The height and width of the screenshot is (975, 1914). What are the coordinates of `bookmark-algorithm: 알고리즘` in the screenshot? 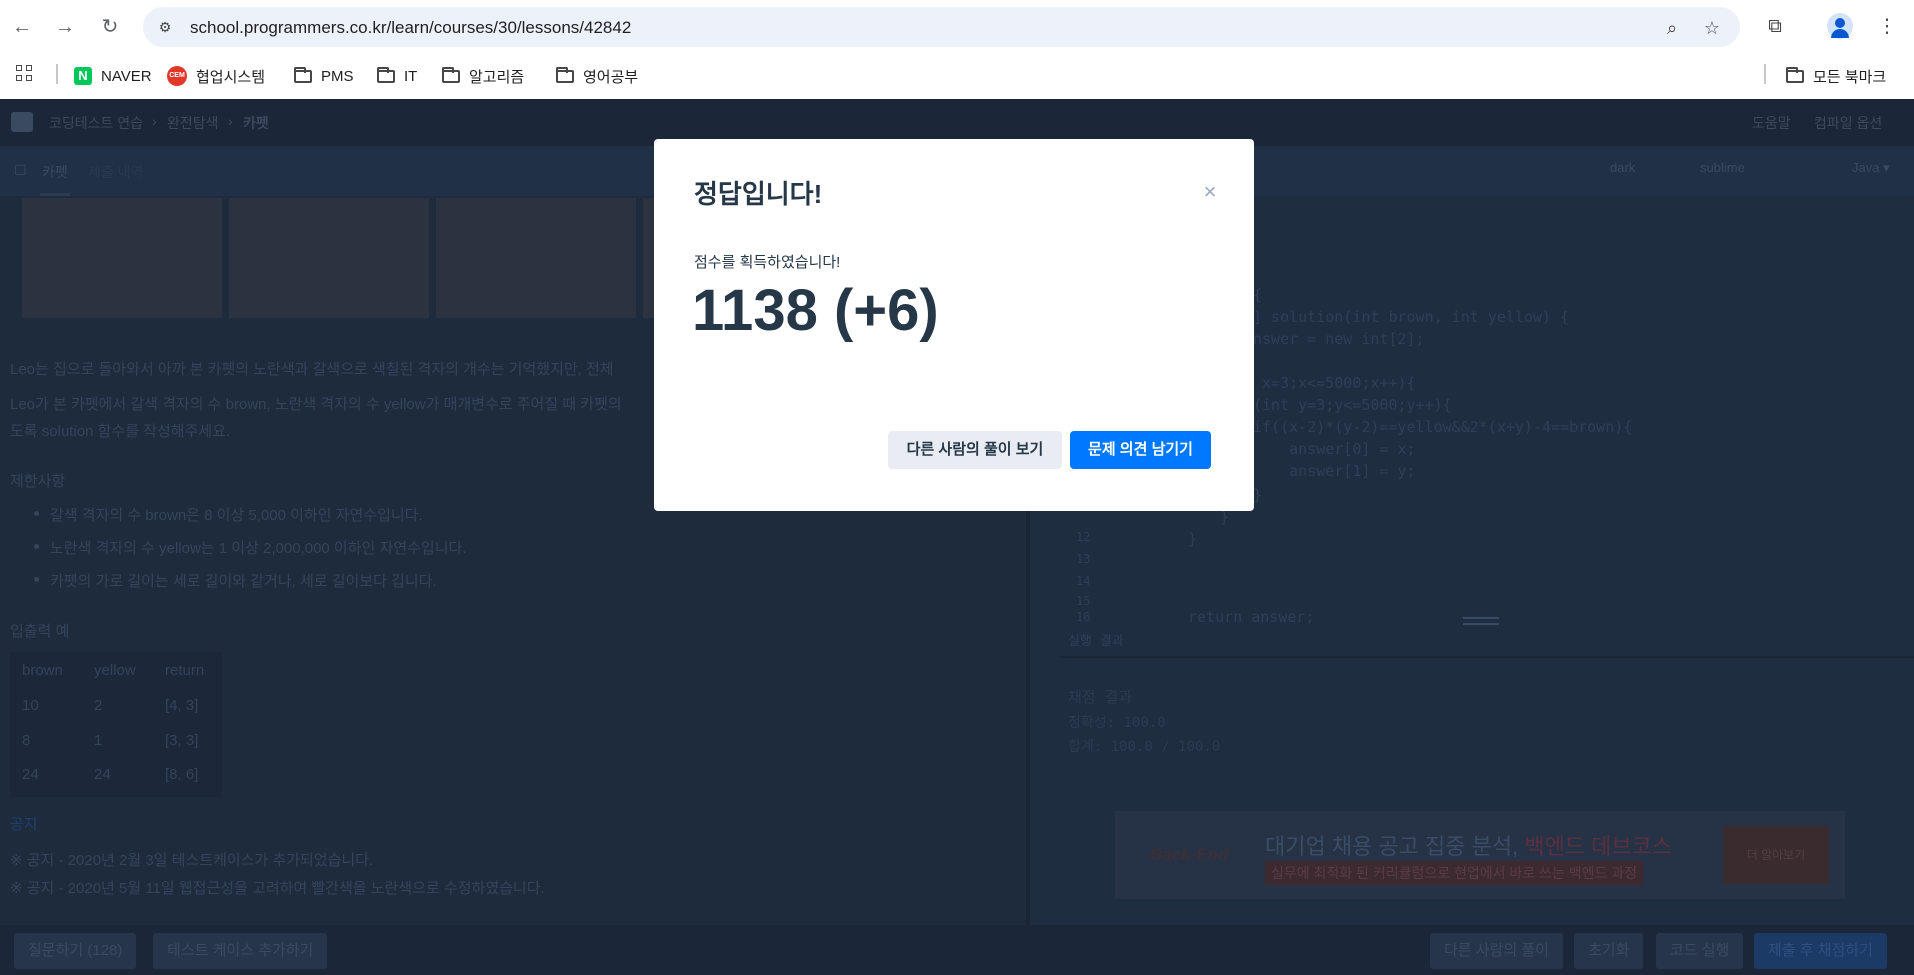 It's located at (483, 76).